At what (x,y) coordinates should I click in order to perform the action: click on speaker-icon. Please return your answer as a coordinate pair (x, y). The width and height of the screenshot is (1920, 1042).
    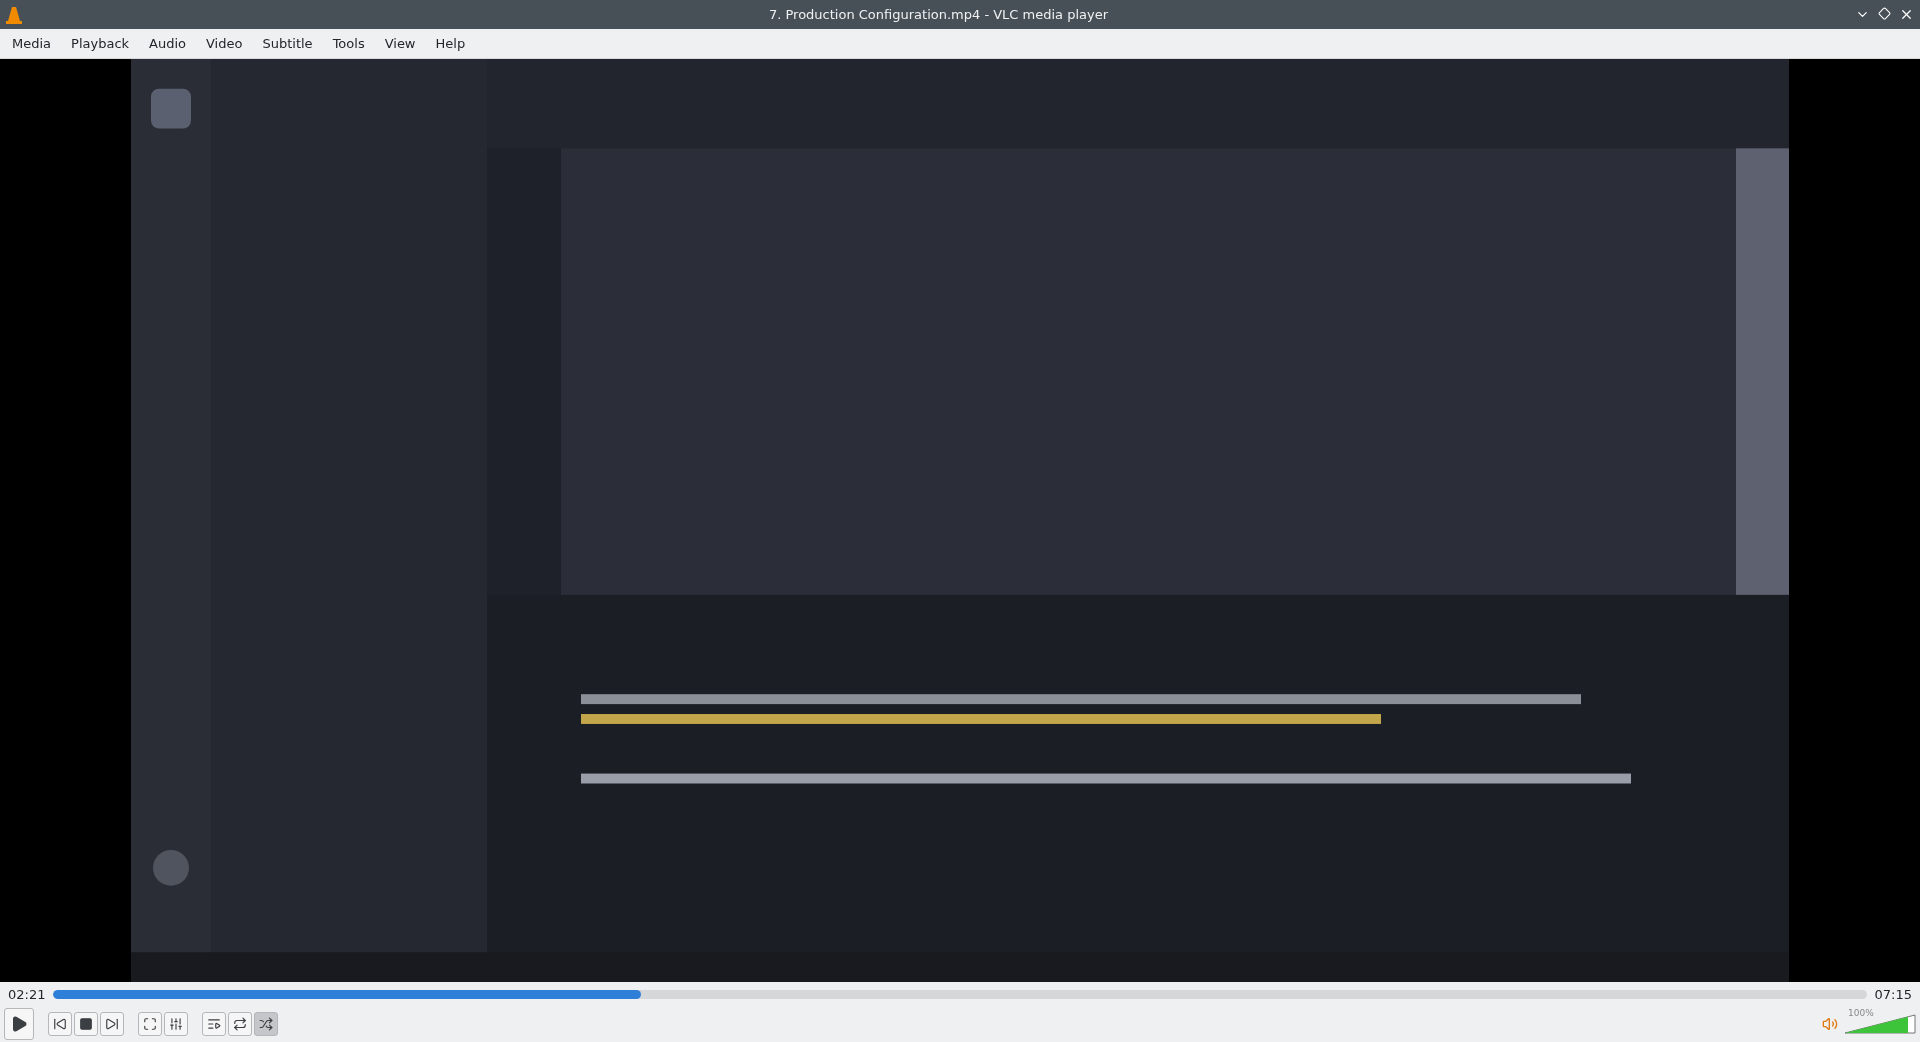
    Looking at the image, I should click on (1830, 1024).